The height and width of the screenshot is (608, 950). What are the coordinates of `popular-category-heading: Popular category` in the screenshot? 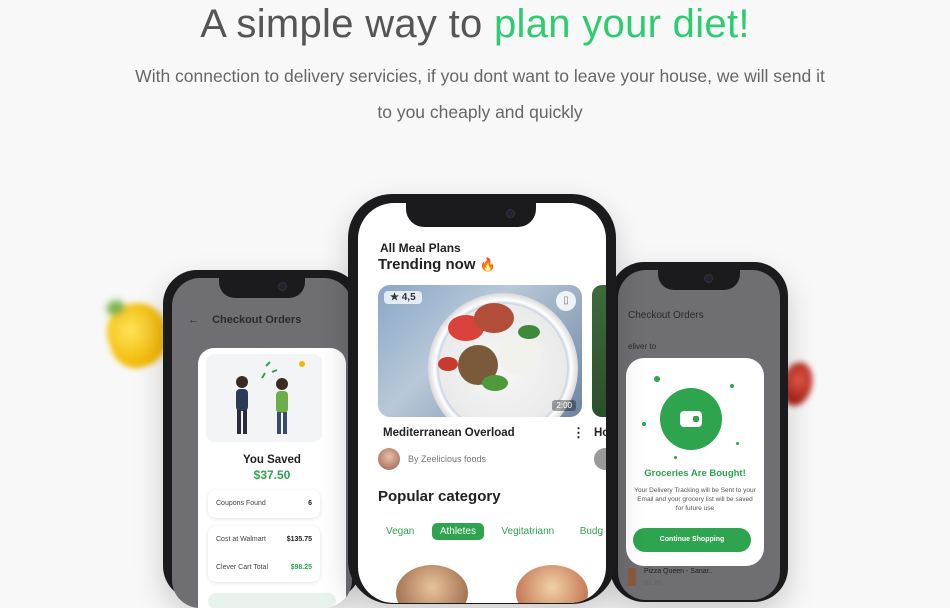 It's located at (439, 496).